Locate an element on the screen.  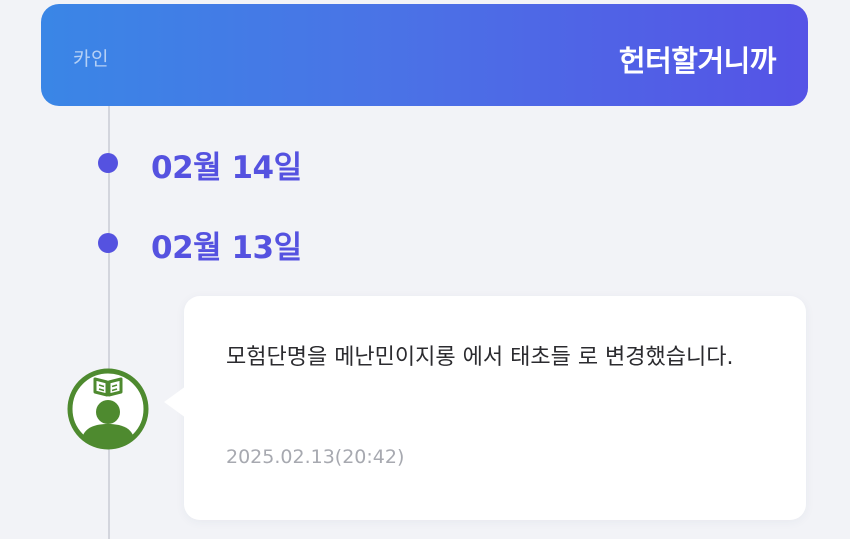
history-message: 모험단명을 메난민이지롱 에서 태초들 로 변경했습니다. is located at coordinates (480, 357).